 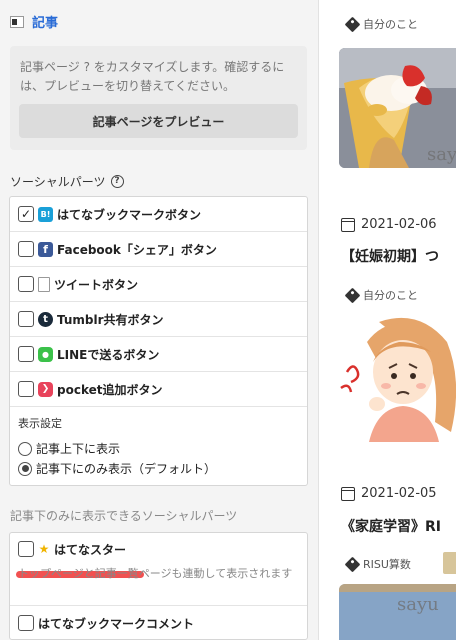 What do you see at coordinates (40, 423) in the screenshot?
I see `display-settings-label: 表示設定` at bounding box center [40, 423].